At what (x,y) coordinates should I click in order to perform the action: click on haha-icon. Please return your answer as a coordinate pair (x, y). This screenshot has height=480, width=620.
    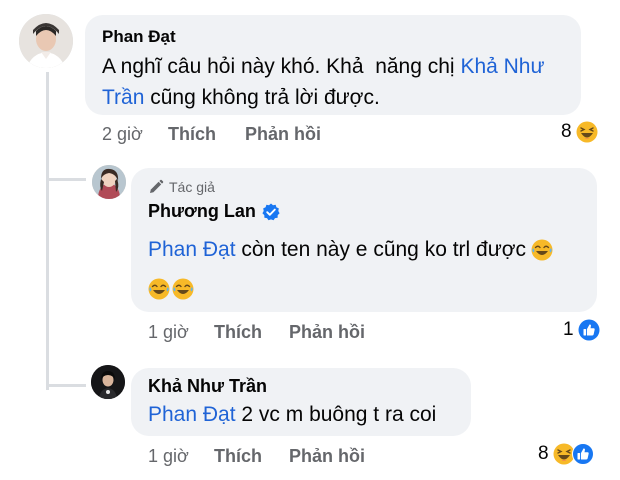
    Looking at the image, I should click on (587, 132).